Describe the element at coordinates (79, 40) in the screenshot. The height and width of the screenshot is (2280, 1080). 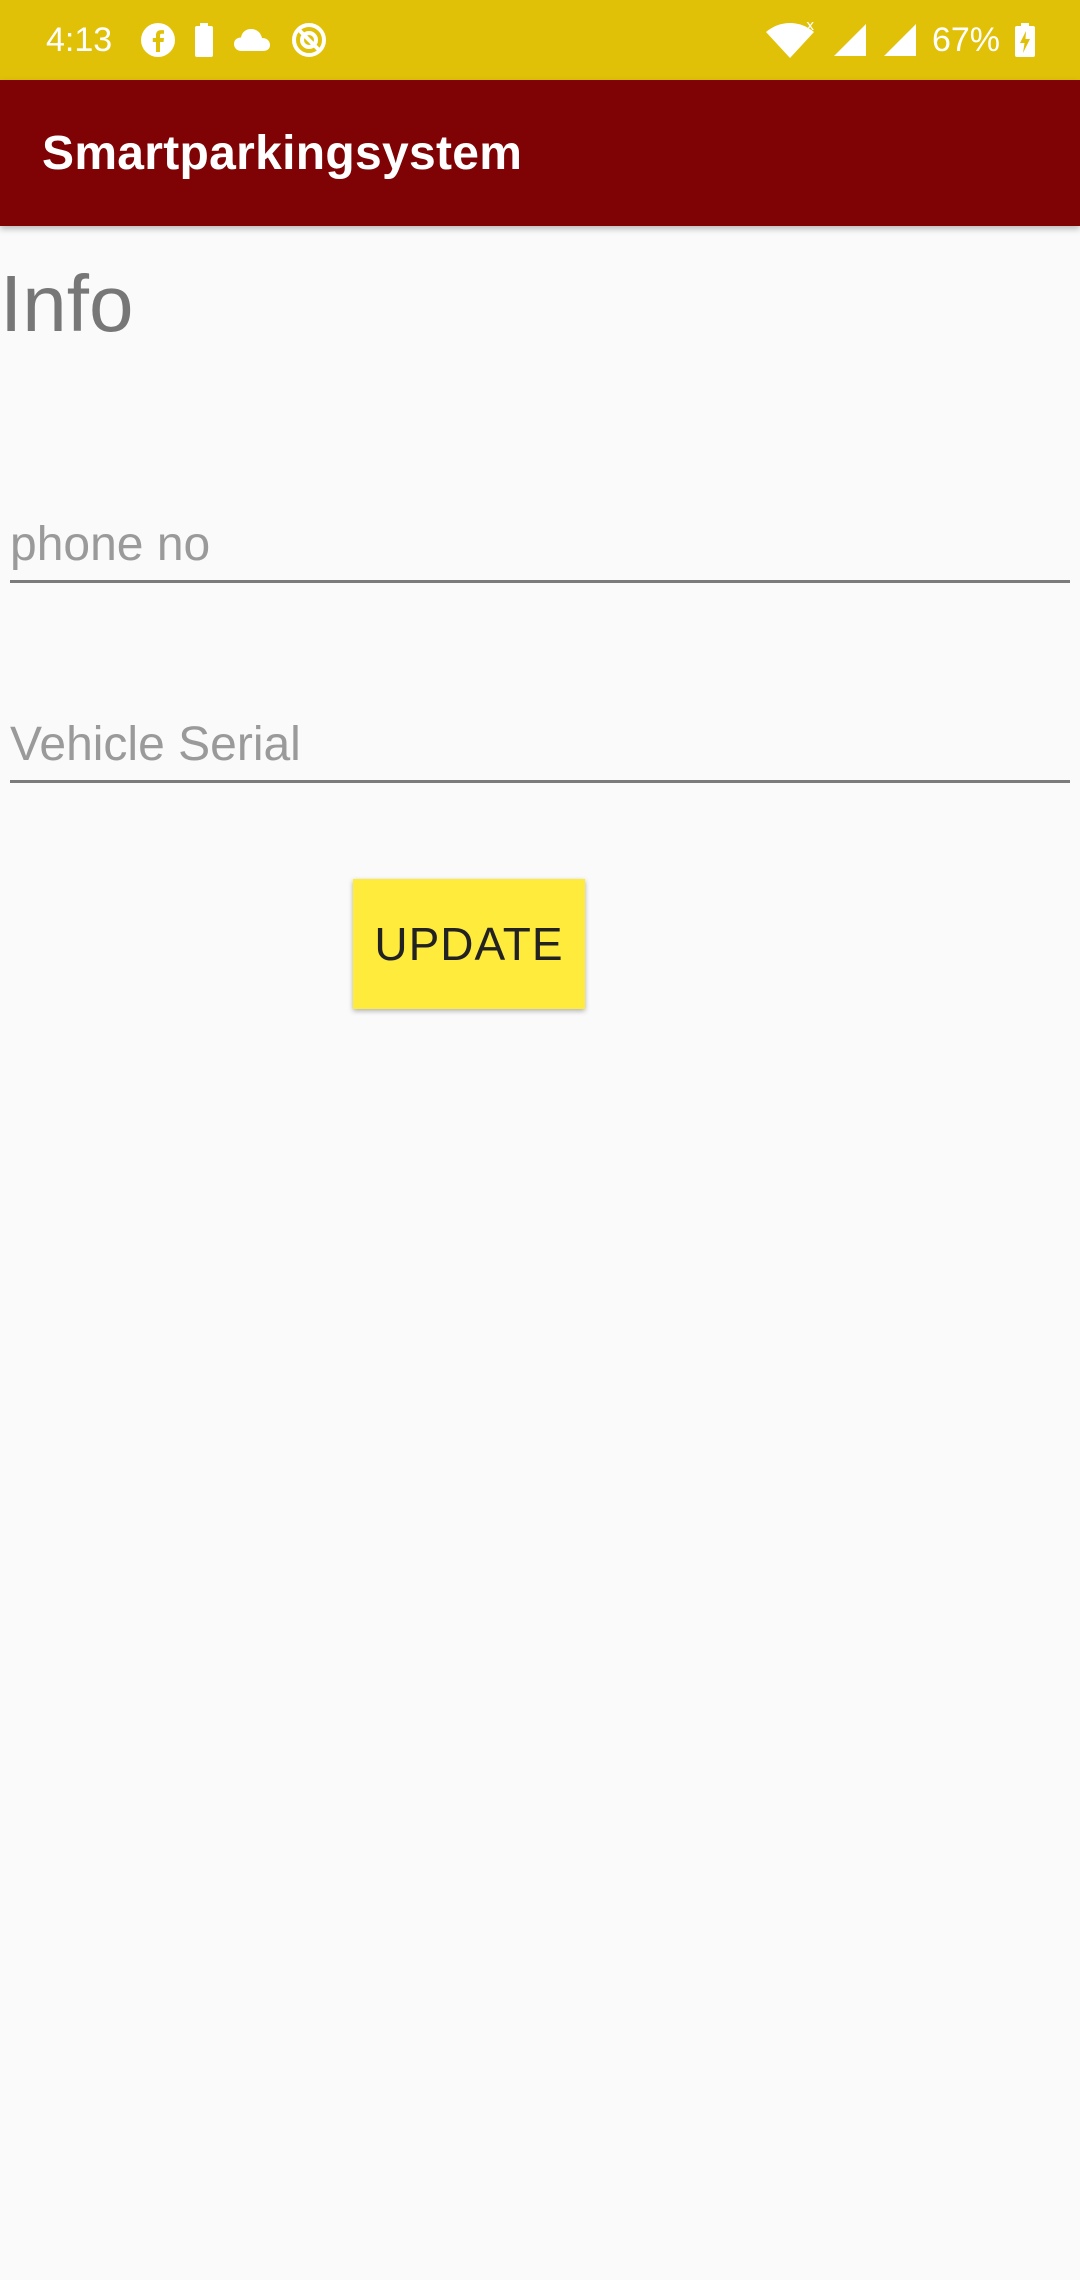
I see `status-time: 4:13` at that location.